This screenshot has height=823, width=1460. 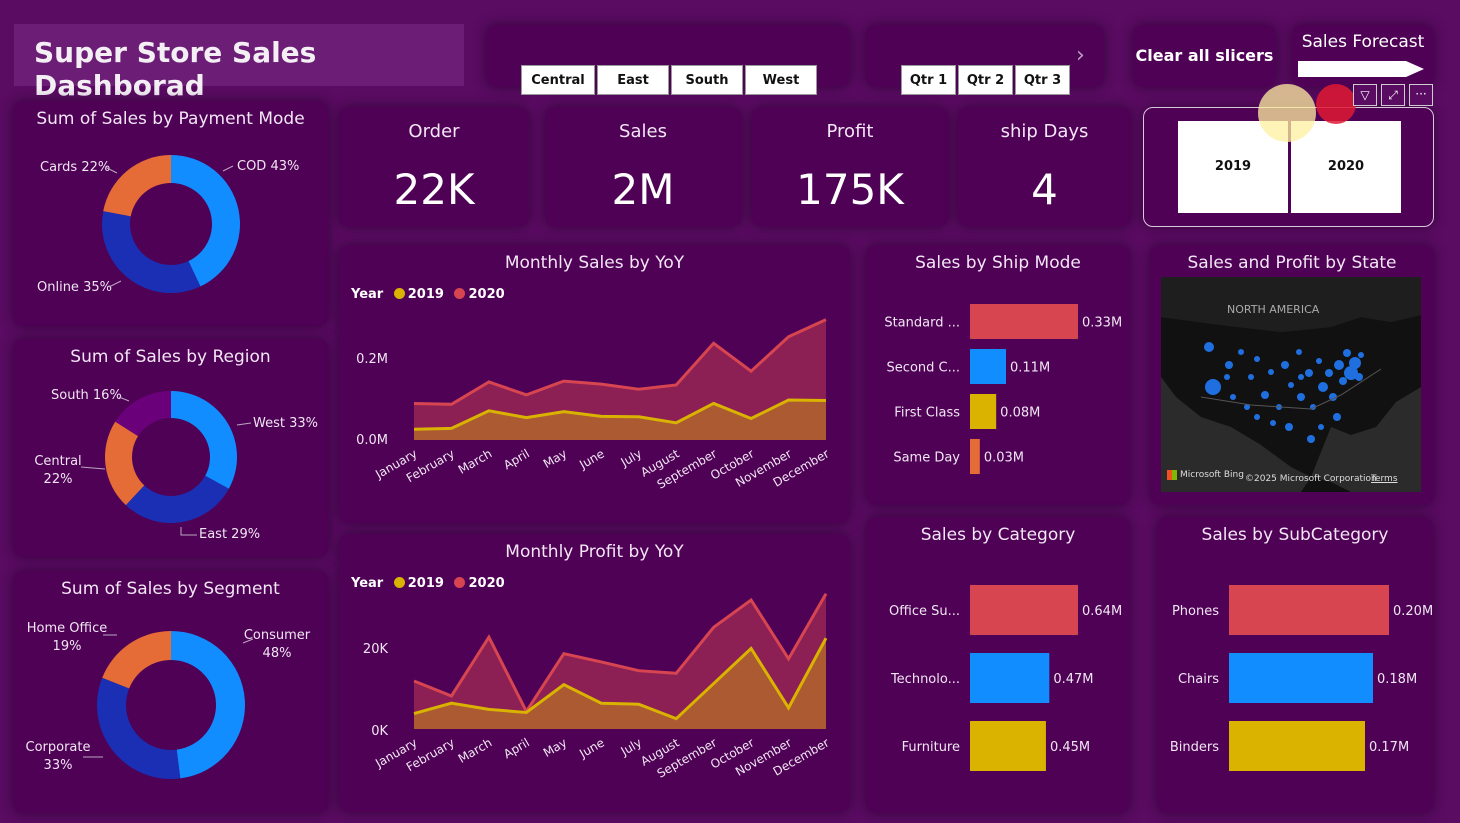 I want to click on payment-mode-donut: COD 43% Online 35% Cards 22%, so click(x=168, y=225).